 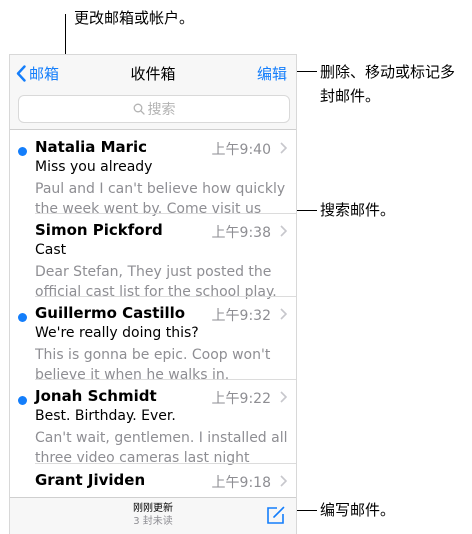 What do you see at coordinates (139, 109) in the screenshot?
I see `magnifier-icon` at bounding box center [139, 109].